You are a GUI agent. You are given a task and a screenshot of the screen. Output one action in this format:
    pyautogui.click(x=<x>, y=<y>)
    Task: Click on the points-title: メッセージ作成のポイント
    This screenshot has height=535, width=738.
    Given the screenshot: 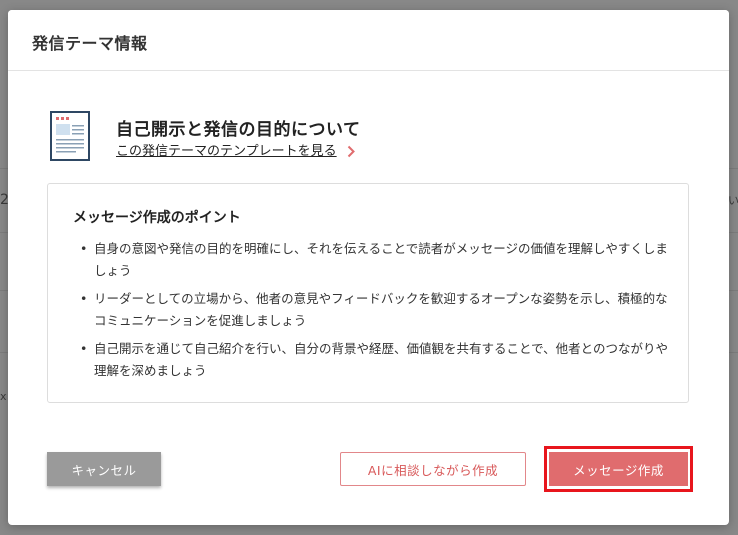 What is the action you would take?
    pyautogui.click(x=157, y=218)
    